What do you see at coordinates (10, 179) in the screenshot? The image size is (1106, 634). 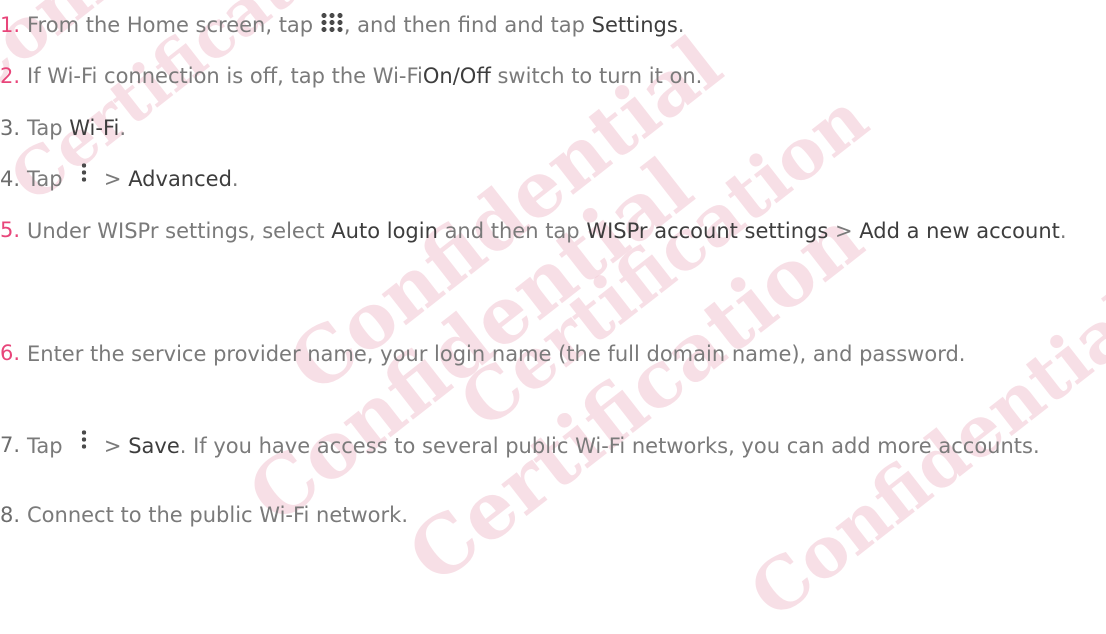 I see `step-number: 4.` at bounding box center [10, 179].